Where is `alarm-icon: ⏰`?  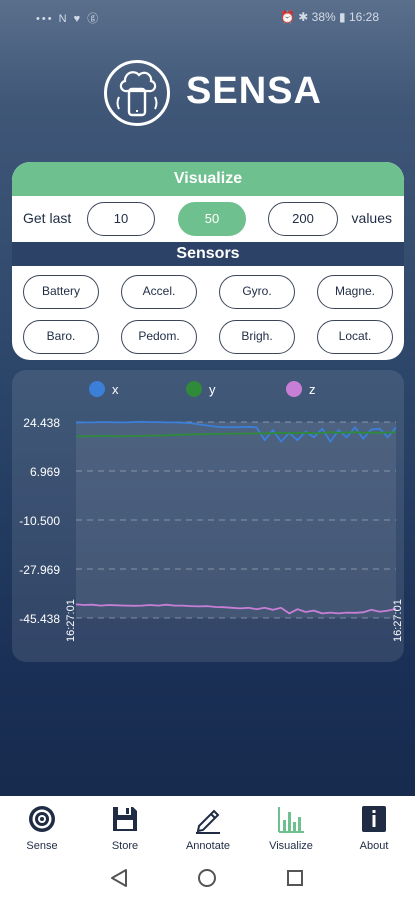 alarm-icon: ⏰ is located at coordinates (287, 17).